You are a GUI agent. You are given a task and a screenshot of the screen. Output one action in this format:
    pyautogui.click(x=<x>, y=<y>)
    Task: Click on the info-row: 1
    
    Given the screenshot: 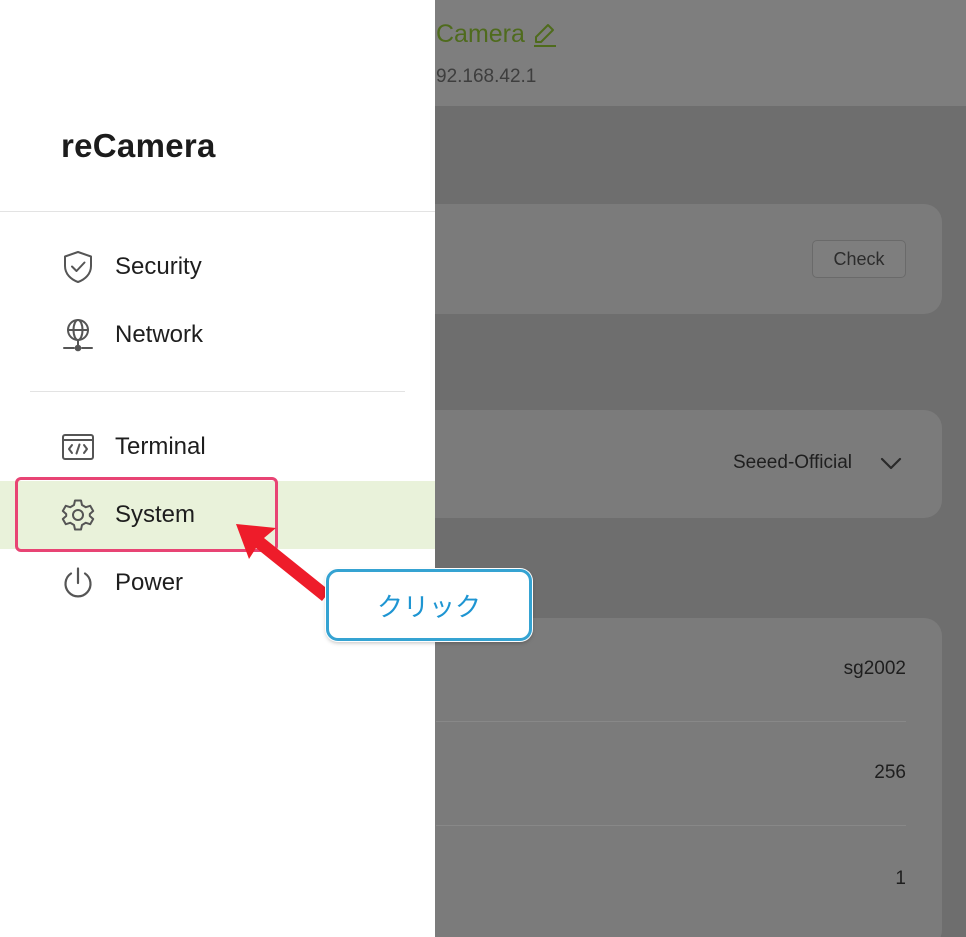 What is the action you would take?
    pyautogui.click(x=671, y=878)
    